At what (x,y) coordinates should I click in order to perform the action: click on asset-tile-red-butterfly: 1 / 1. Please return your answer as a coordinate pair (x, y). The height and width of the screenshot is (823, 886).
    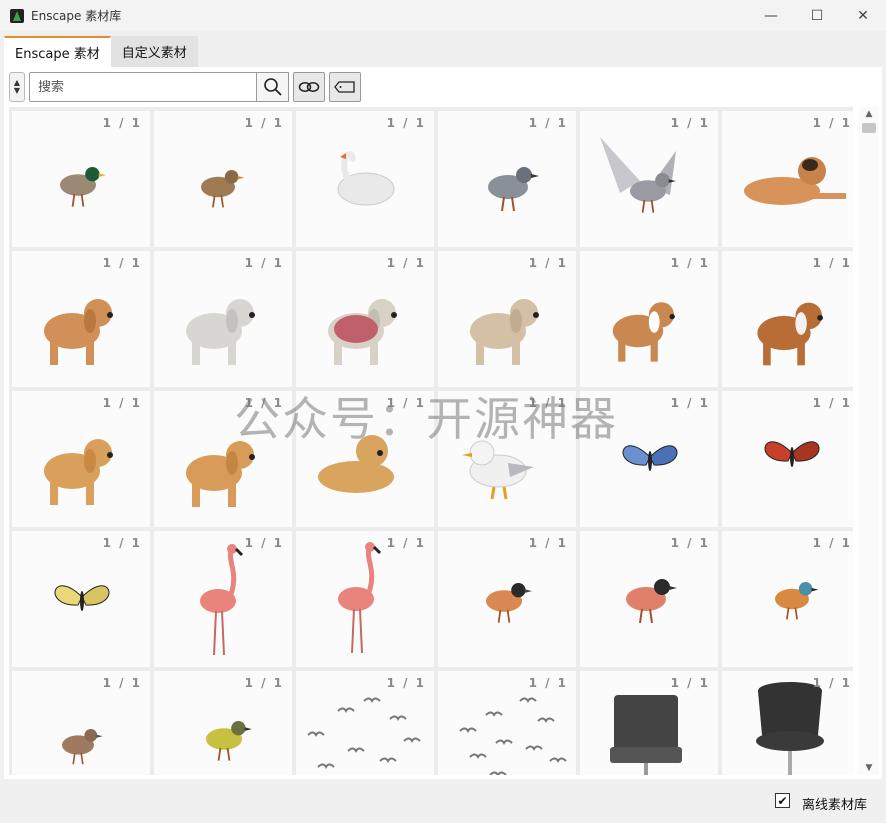
    Looking at the image, I should click on (787, 459).